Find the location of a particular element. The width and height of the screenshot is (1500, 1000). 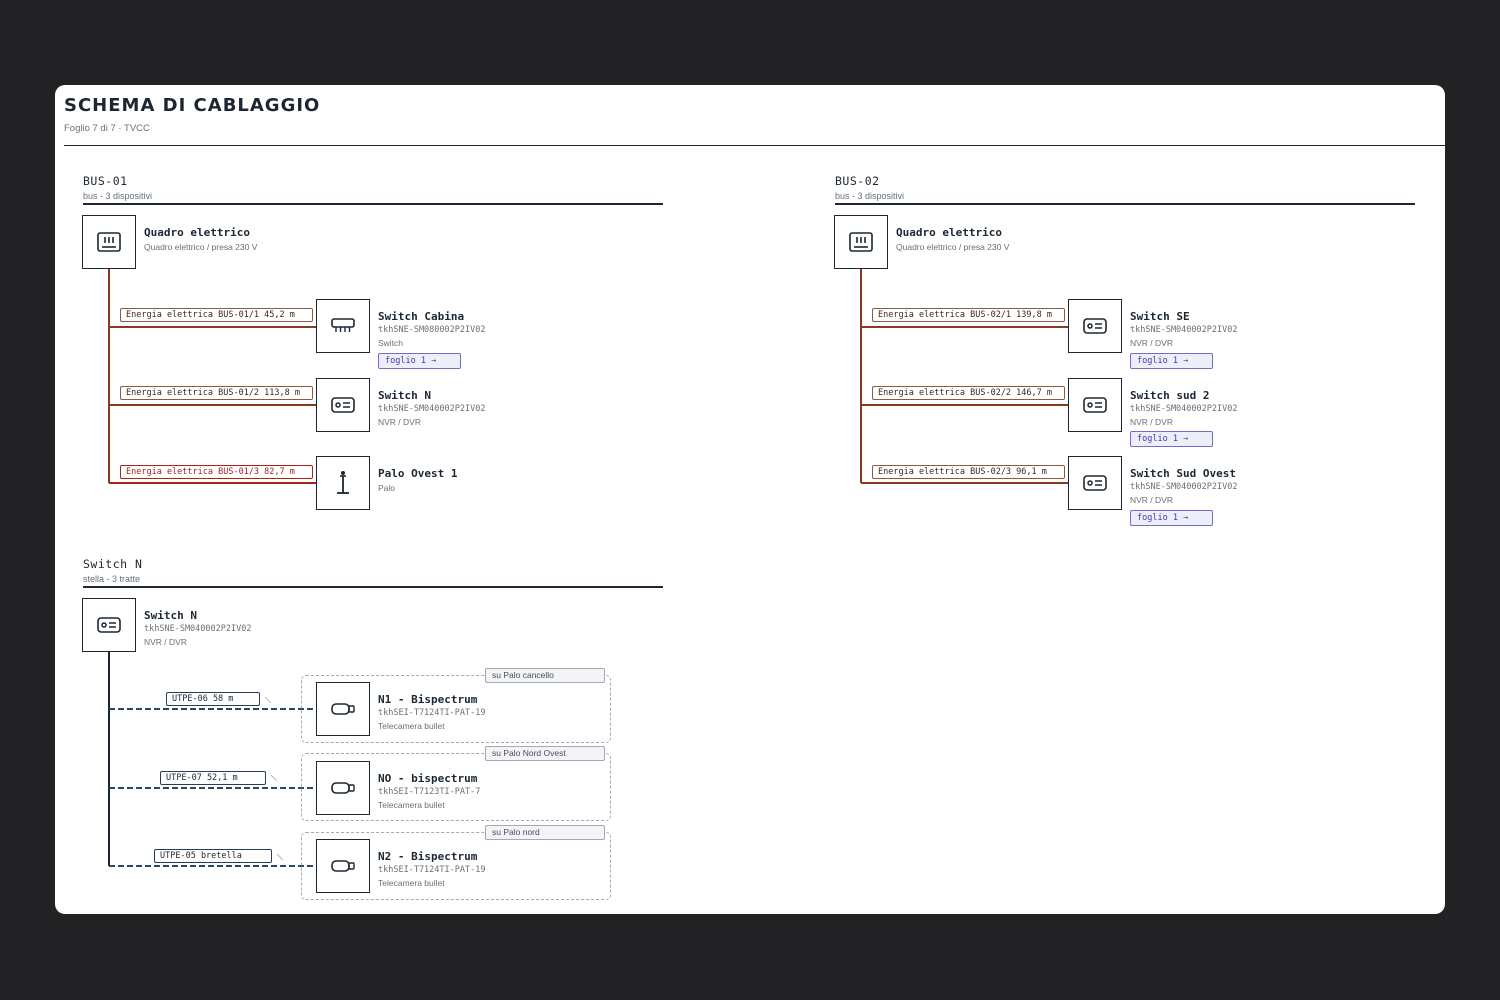

star-cable-3: UTPE-05 bretella is located at coordinates (213, 856).